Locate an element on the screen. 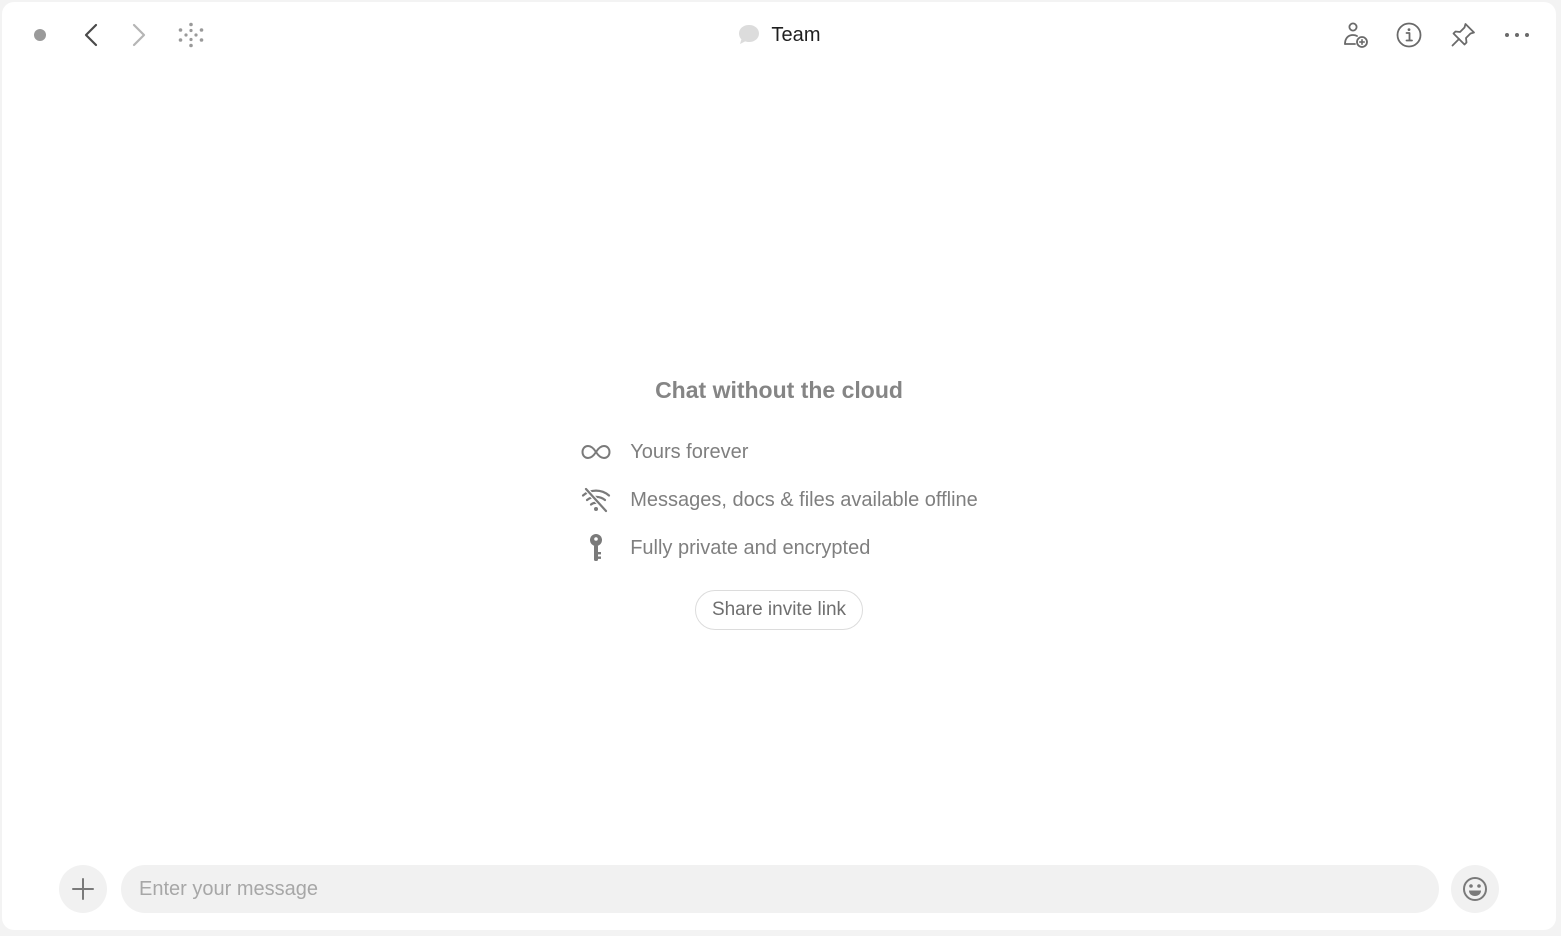 This screenshot has width=1561, height=936. more-button is located at coordinates (1517, 35).